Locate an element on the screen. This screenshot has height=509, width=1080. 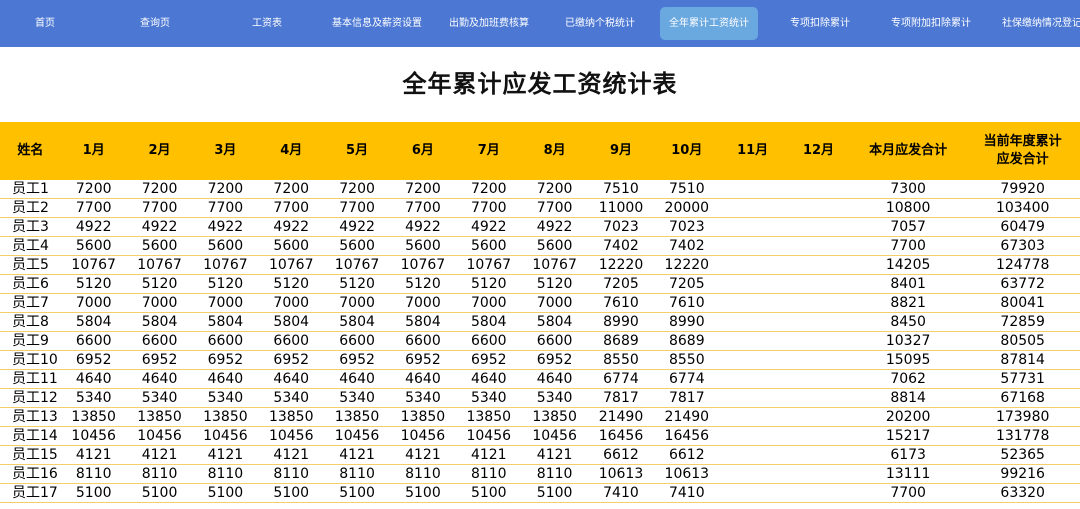
table-cell: 15095 is located at coordinates (908, 360).